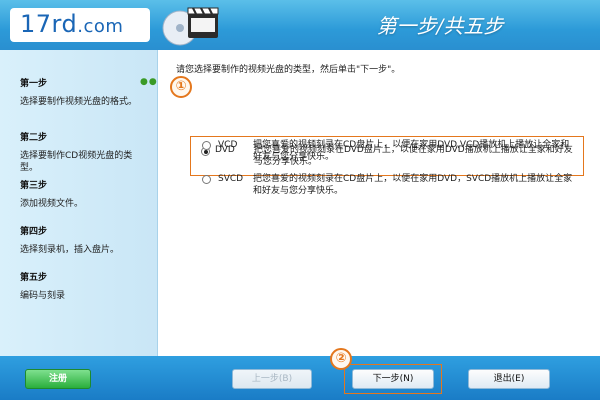  I want to click on logo-text: 17rd.com, so click(71, 24).